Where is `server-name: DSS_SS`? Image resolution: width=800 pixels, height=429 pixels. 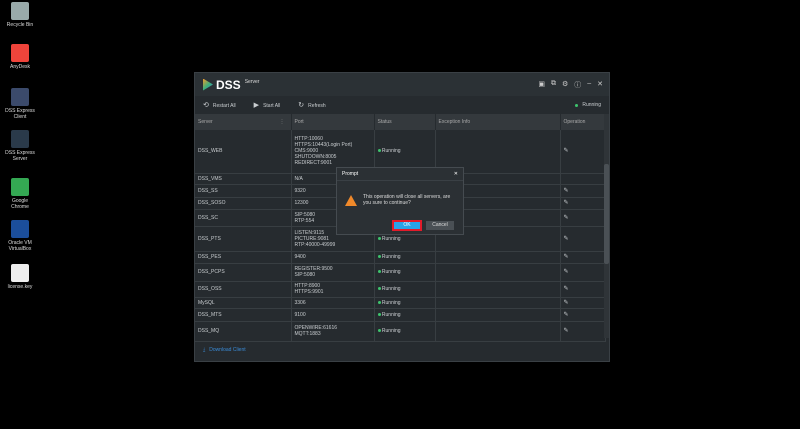
server-name: DSS_SS is located at coordinates (243, 191).